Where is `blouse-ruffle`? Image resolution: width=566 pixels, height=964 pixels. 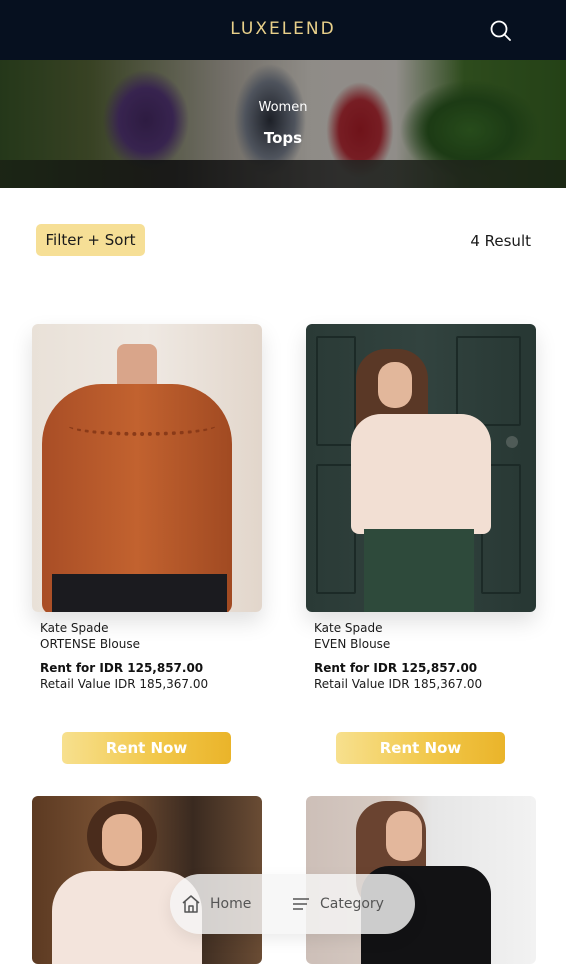 blouse-ruffle is located at coordinates (142, 425).